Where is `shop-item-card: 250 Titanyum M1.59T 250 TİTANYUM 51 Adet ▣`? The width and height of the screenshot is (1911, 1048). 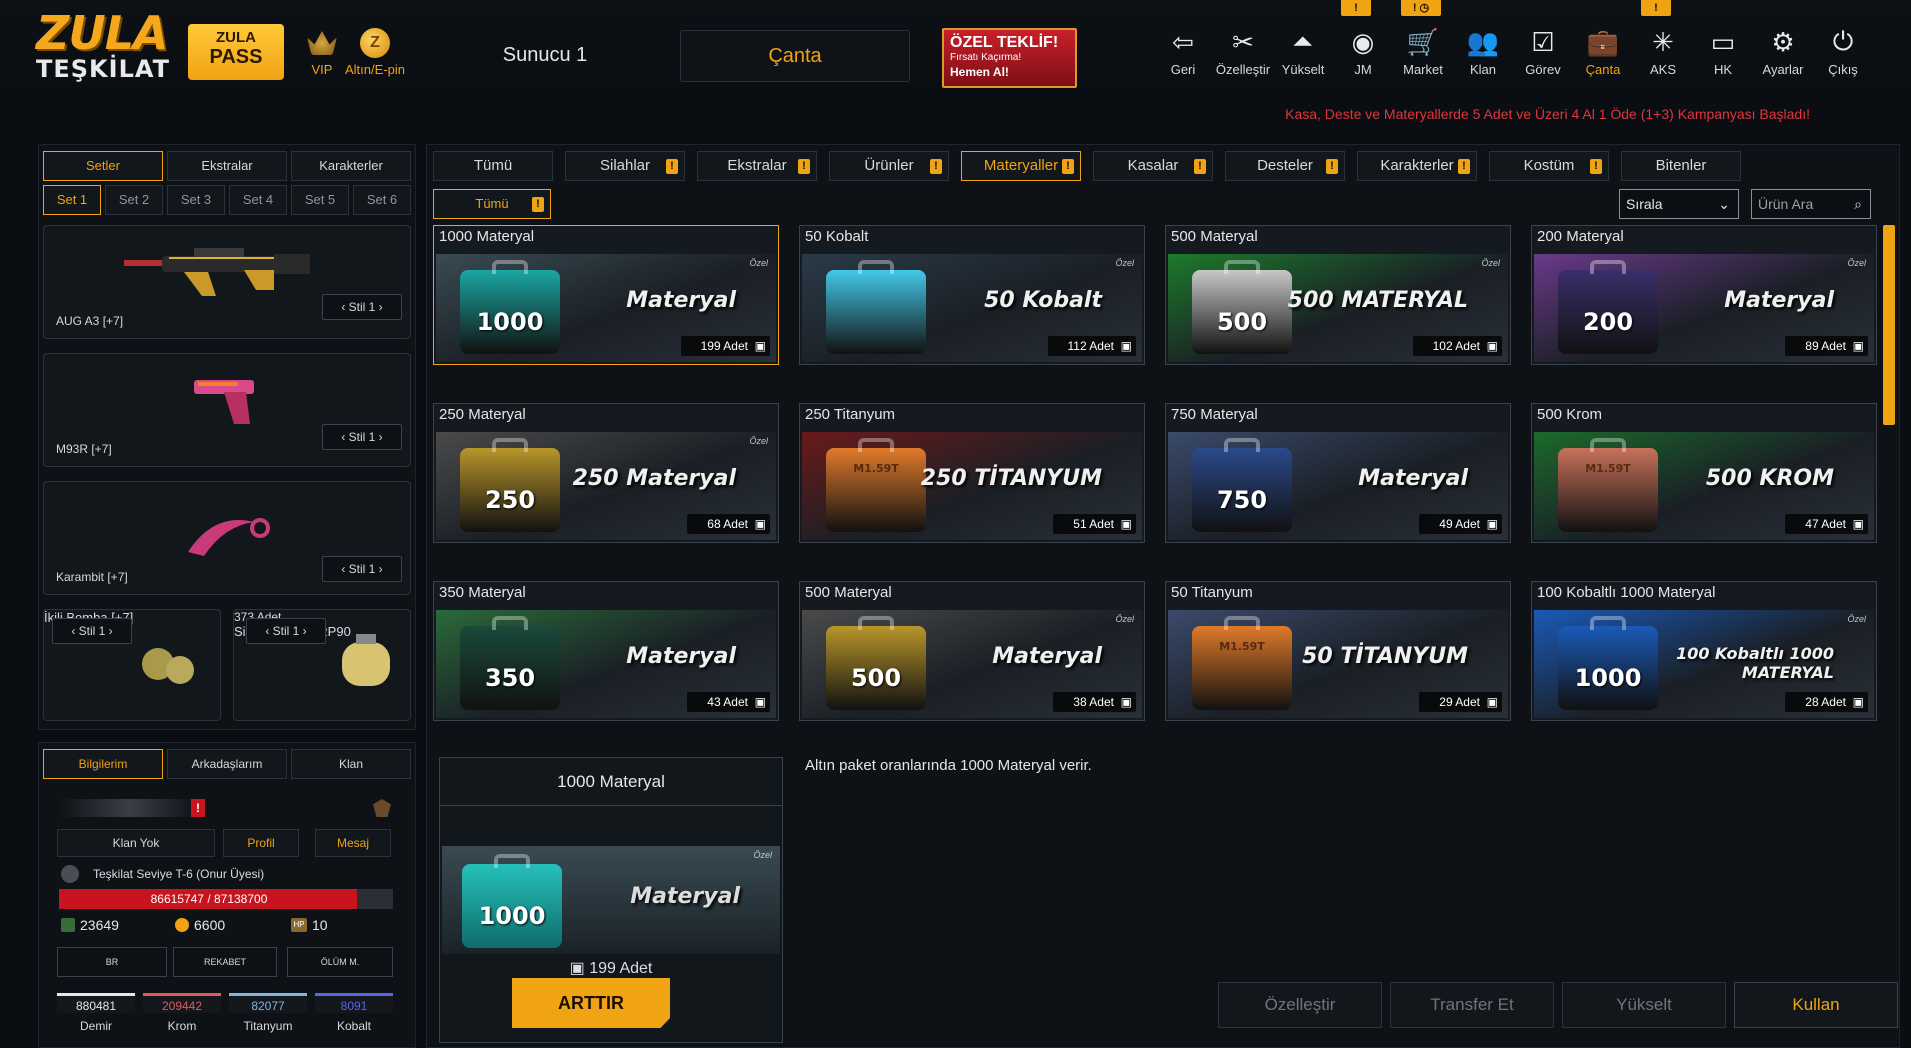 shop-item-card: 250 Titanyum M1.59T 250 TİTANYUM 51 Adet ▣ is located at coordinates (972, 473).